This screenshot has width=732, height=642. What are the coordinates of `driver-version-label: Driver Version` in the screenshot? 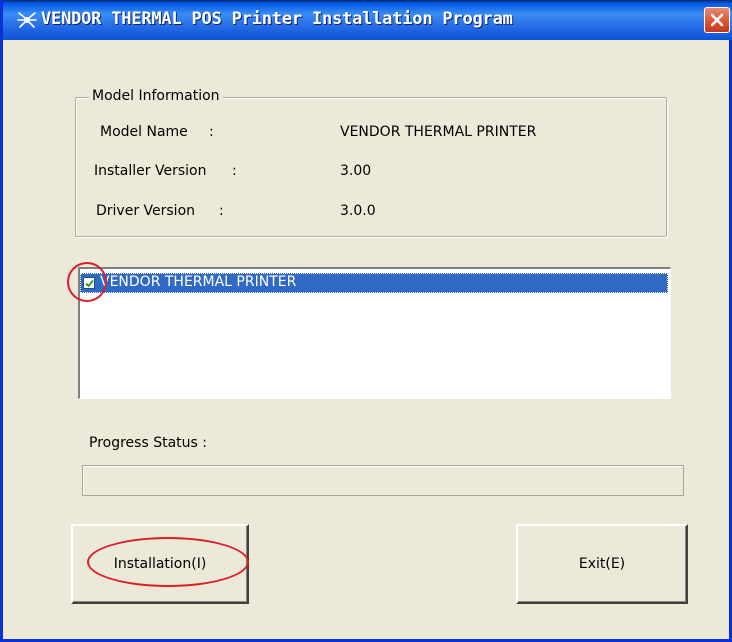 It's located at (146, 211).